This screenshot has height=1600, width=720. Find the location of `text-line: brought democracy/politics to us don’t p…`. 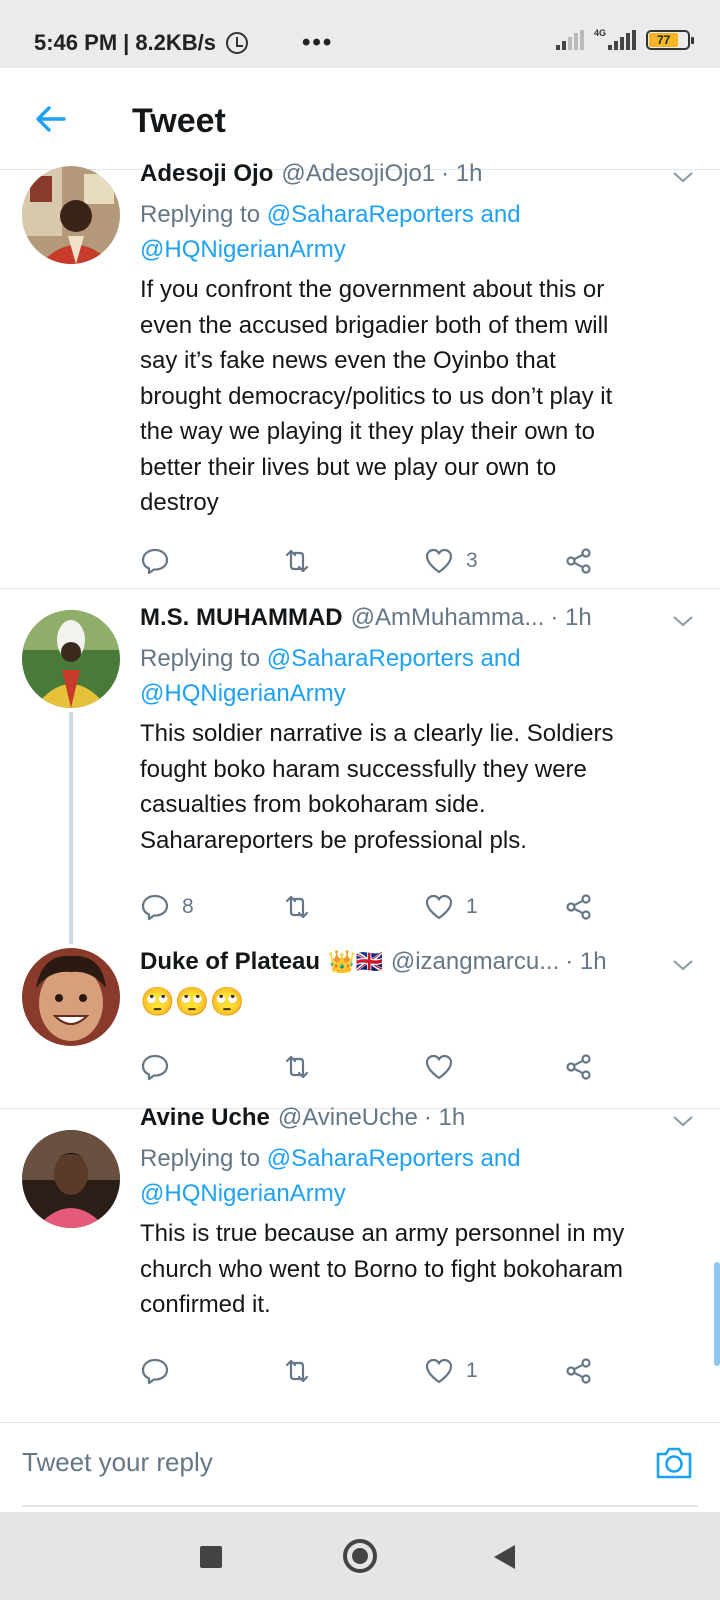

text-line: brought democracy/politics to us don’t p… is located at coordinates (376, 396).